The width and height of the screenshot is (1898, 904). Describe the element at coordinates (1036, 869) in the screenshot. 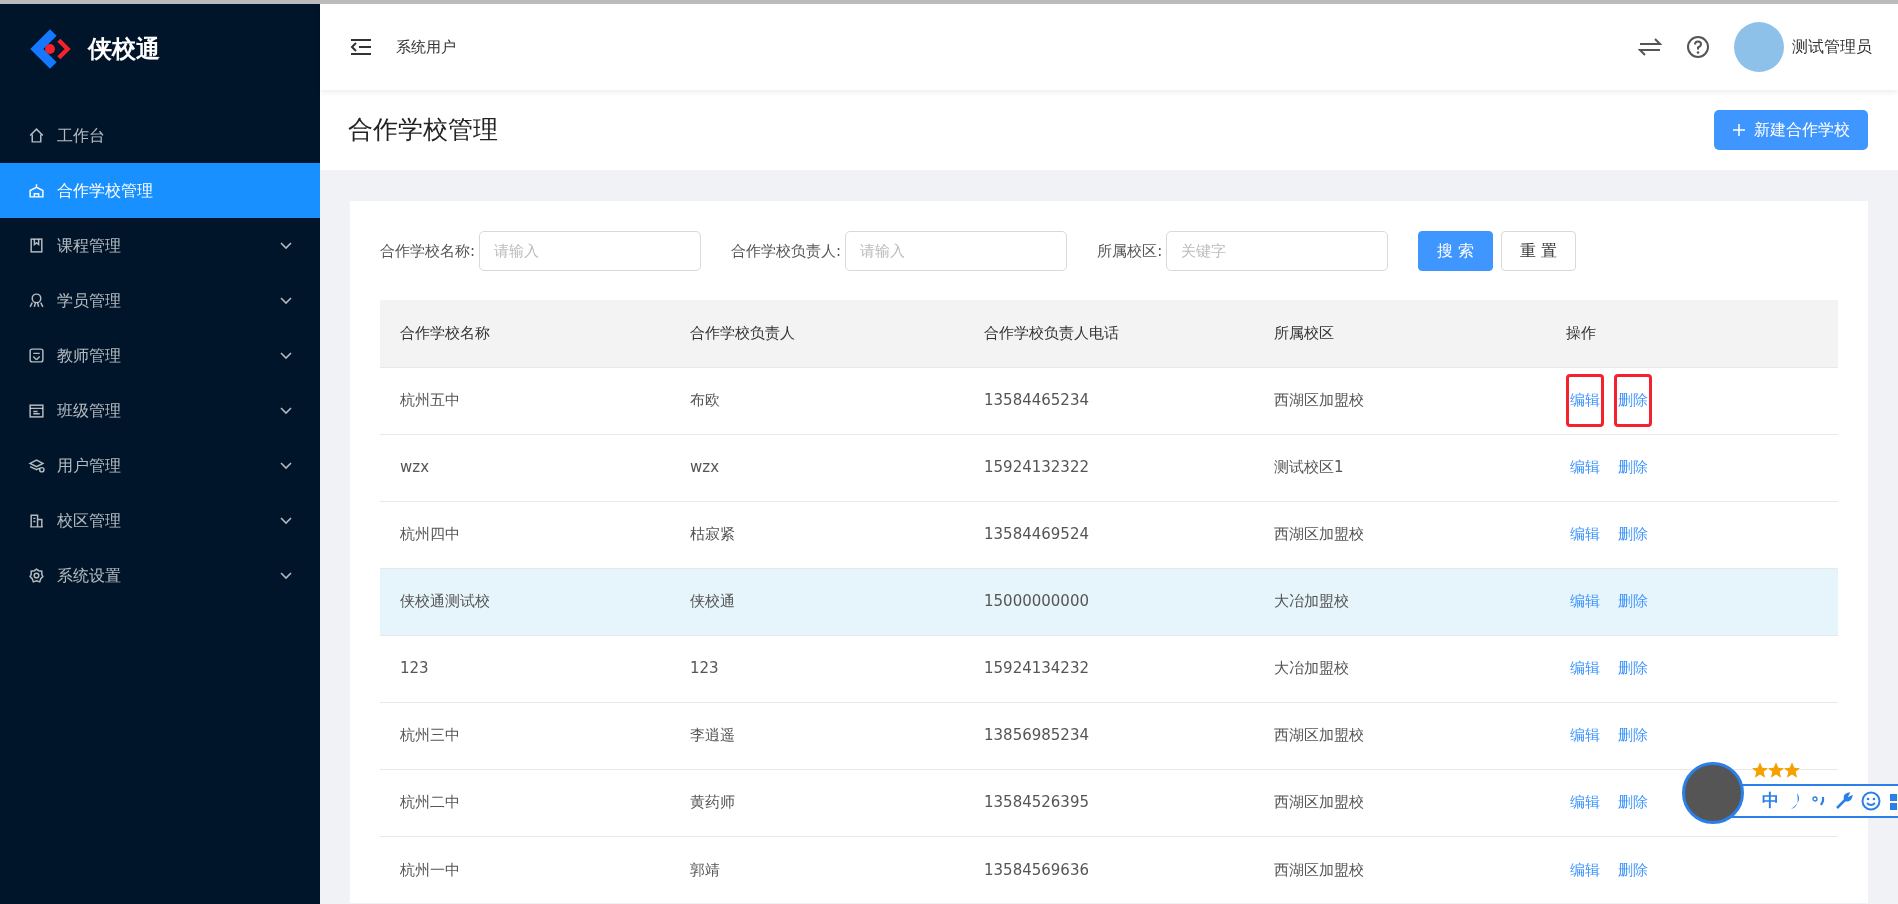

I see `table-cell: 13584569636` at that location.